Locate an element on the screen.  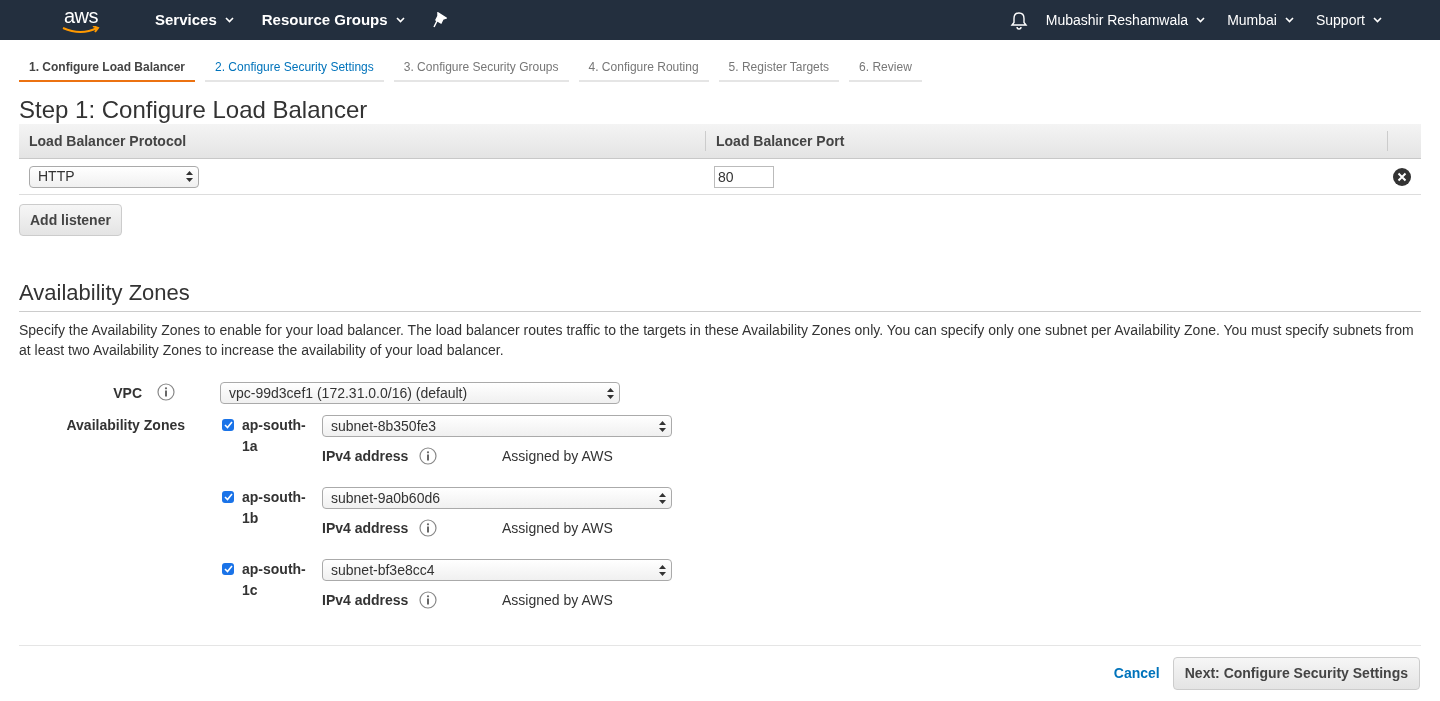
select-dropdown: subnet-9a0b60d6 is located at coordinates (497, 498).